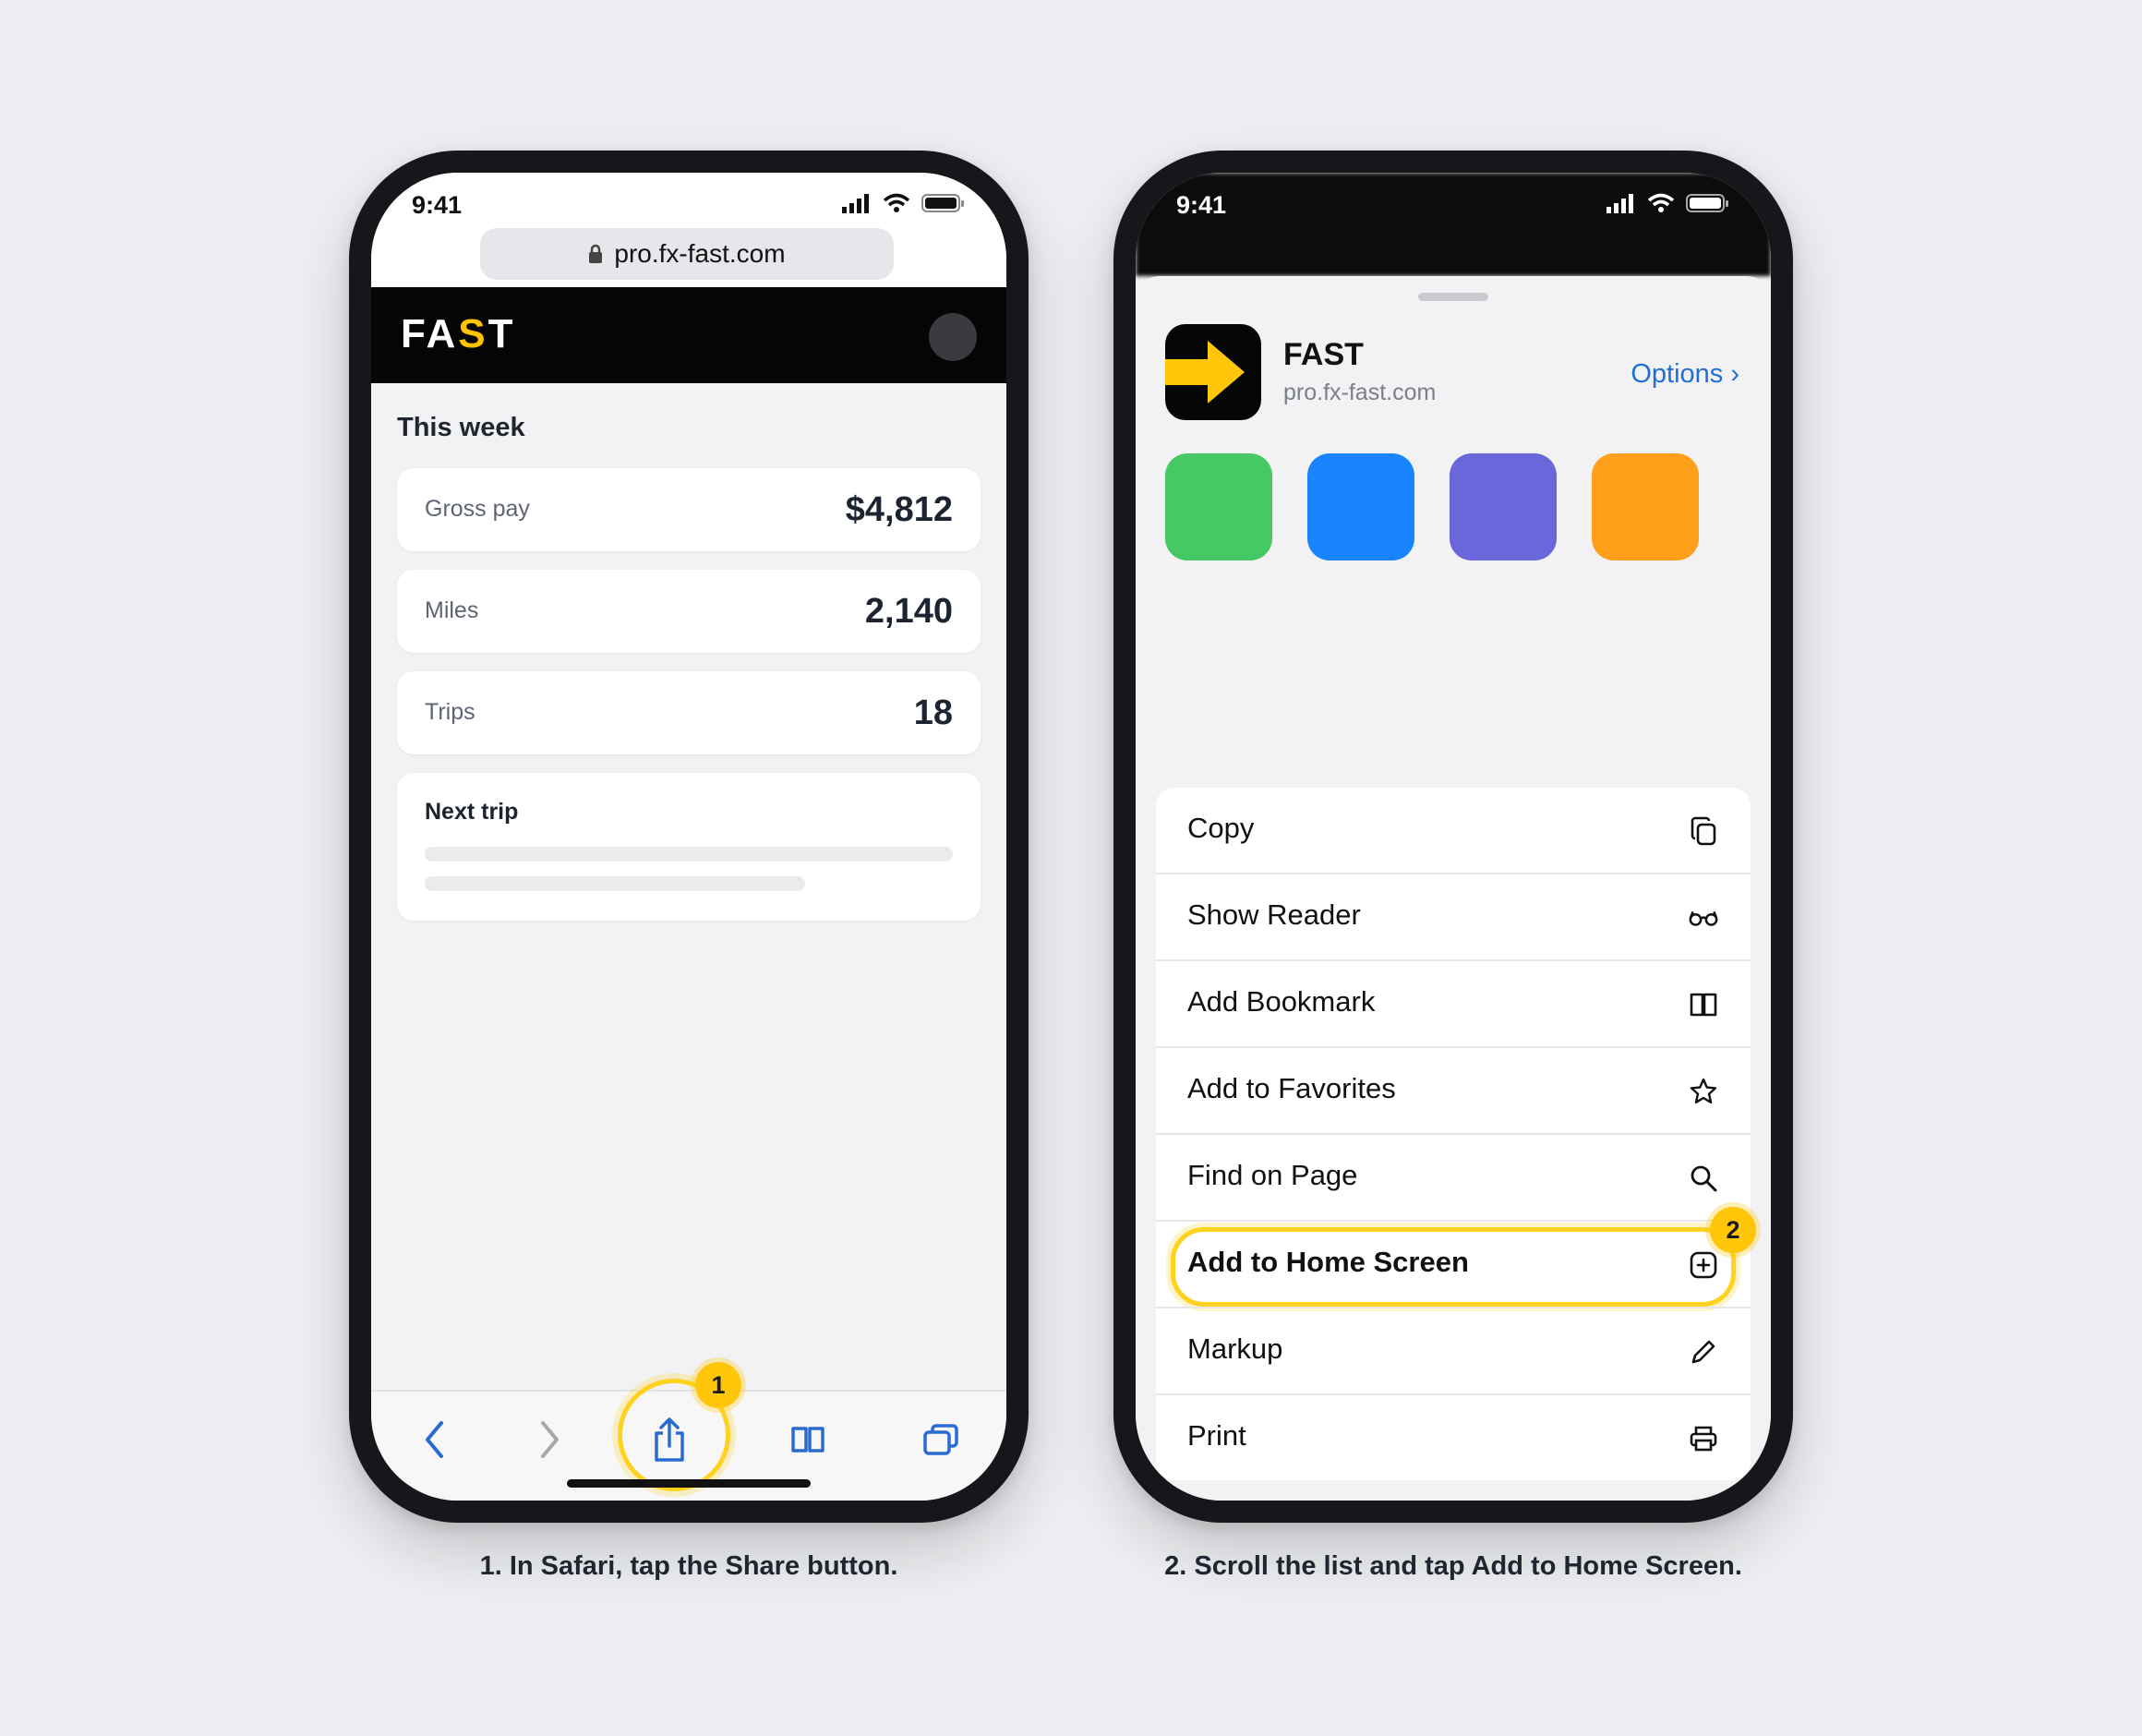 This screenshot has width=2142, height=1736. What do you see at coordinates (1453, 1436) in the screenshot?
I see `action-print: Print` at bounding box center [1453, 1436].